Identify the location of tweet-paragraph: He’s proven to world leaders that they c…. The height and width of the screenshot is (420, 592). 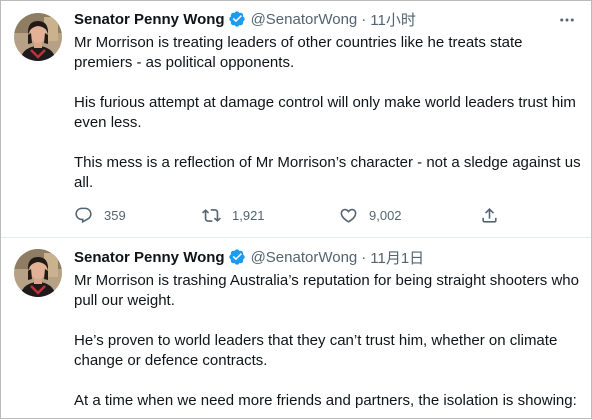
(316, 350).